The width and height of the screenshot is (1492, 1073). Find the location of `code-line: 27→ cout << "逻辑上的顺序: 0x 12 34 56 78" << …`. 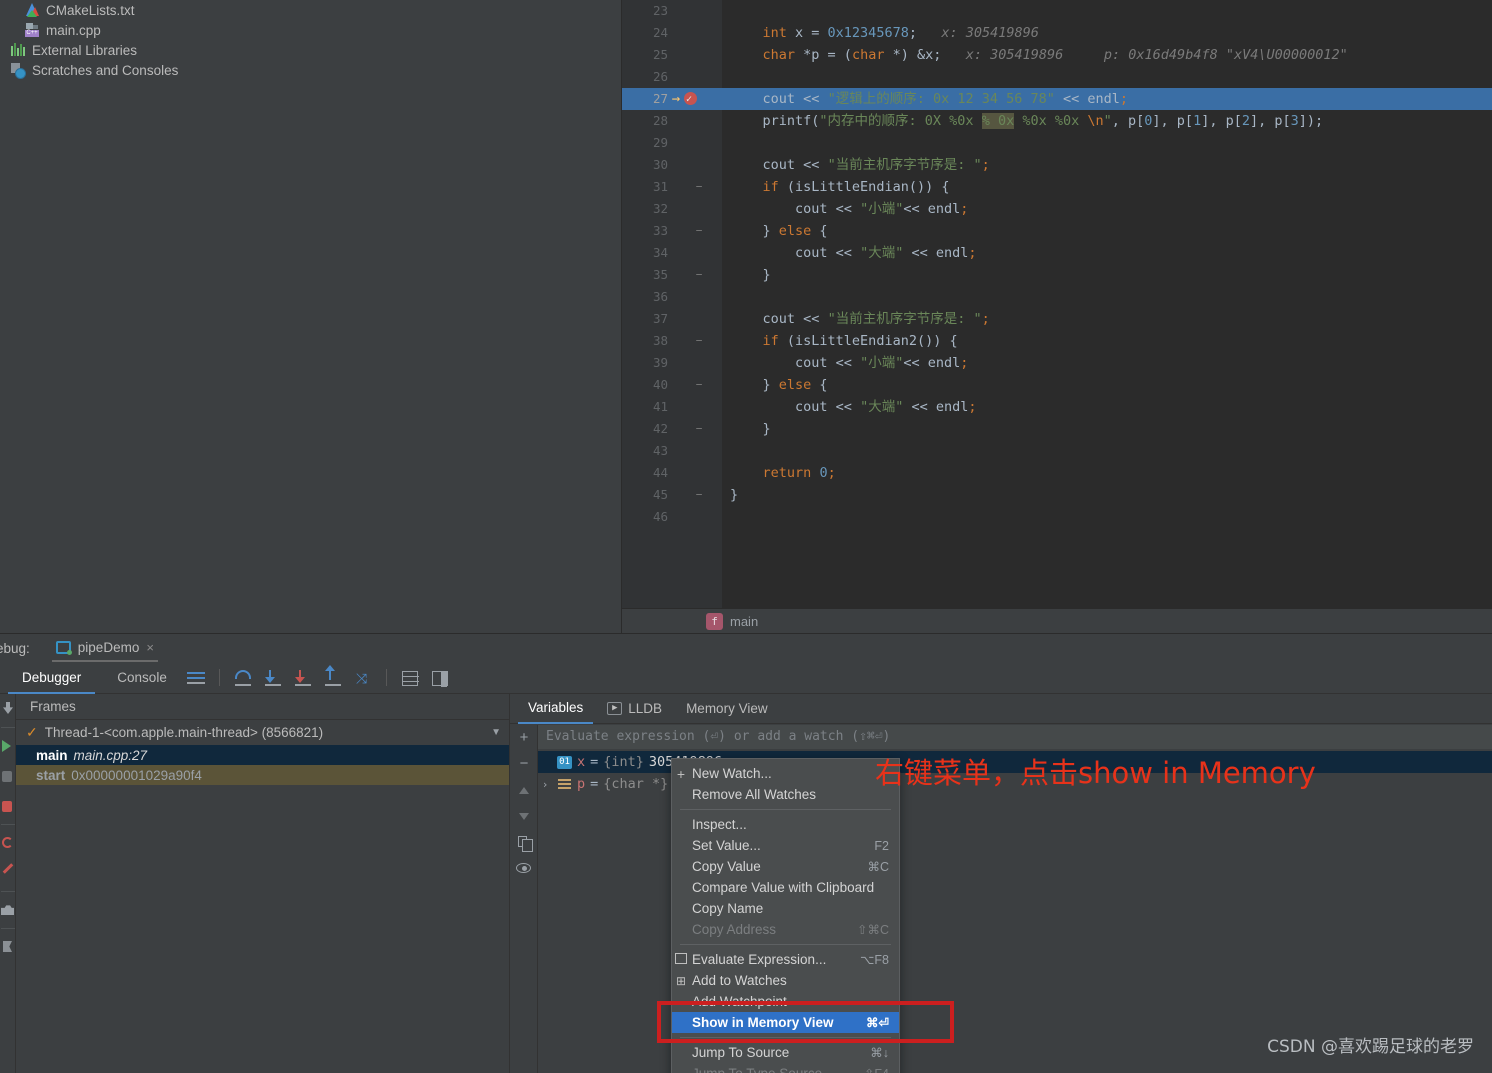

code-line: 27→ cout << "逻辑上的顺序: 0x 12 34 56 78" << … is located at coordinates (1057, 99).